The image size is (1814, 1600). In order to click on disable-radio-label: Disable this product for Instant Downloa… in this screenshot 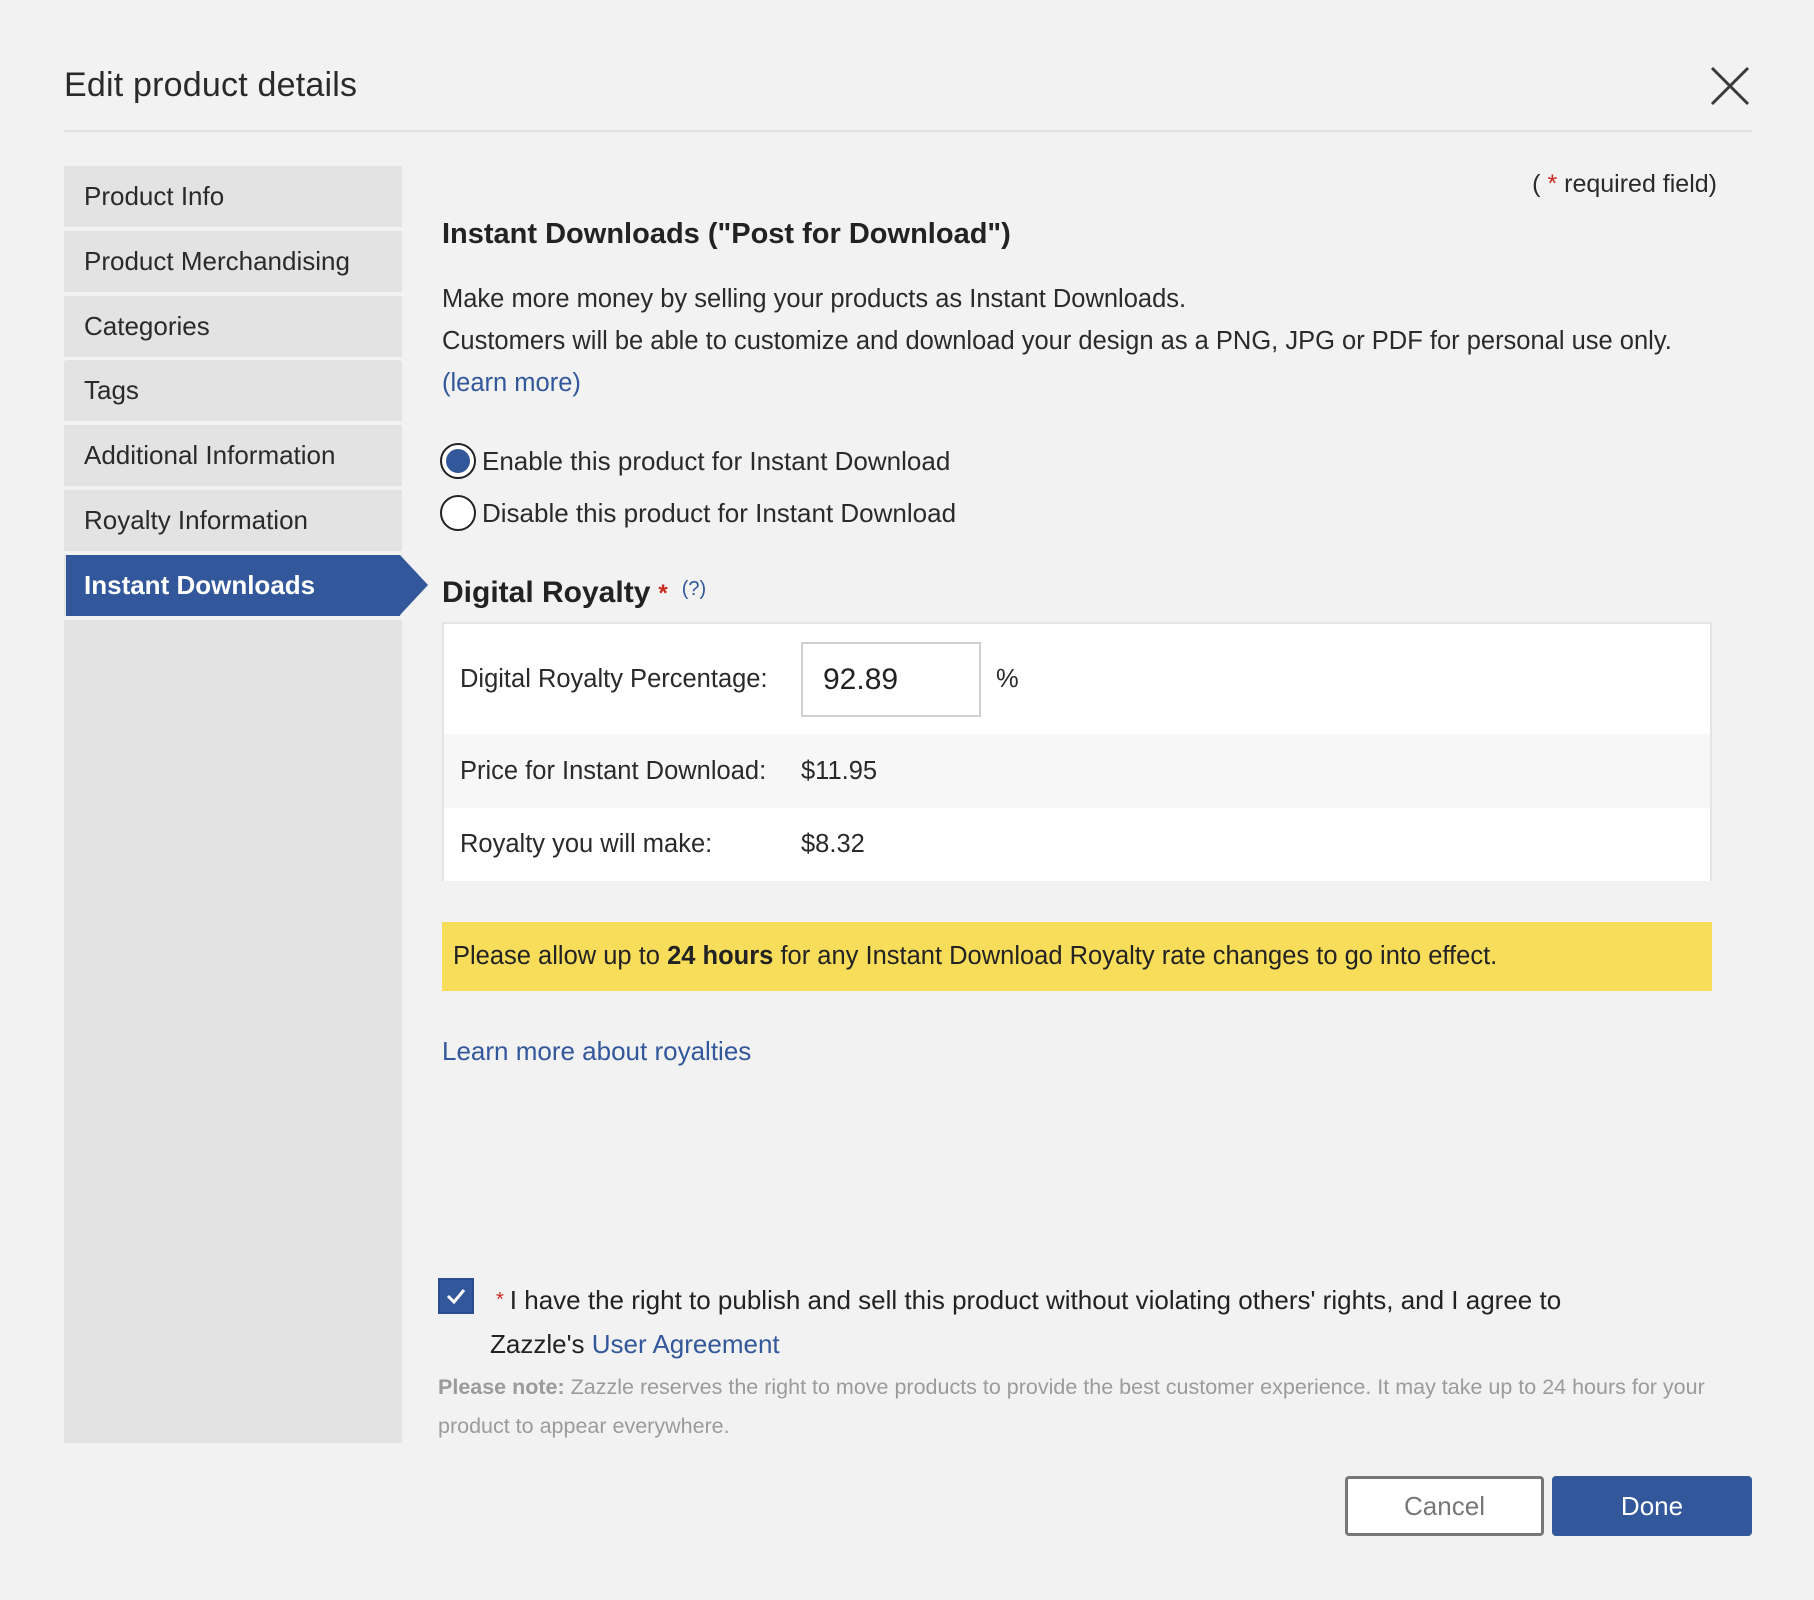, I will do `click(719, 512)`.